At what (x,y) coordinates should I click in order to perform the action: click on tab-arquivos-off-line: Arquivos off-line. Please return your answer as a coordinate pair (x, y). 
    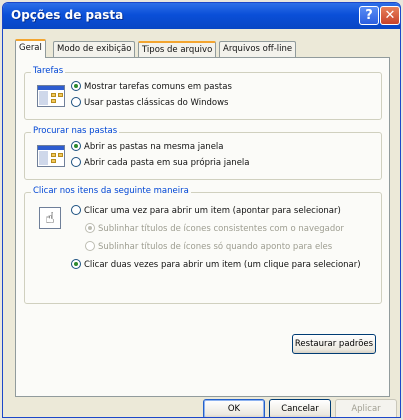
    Looking at the image, I should click on (258, 49).